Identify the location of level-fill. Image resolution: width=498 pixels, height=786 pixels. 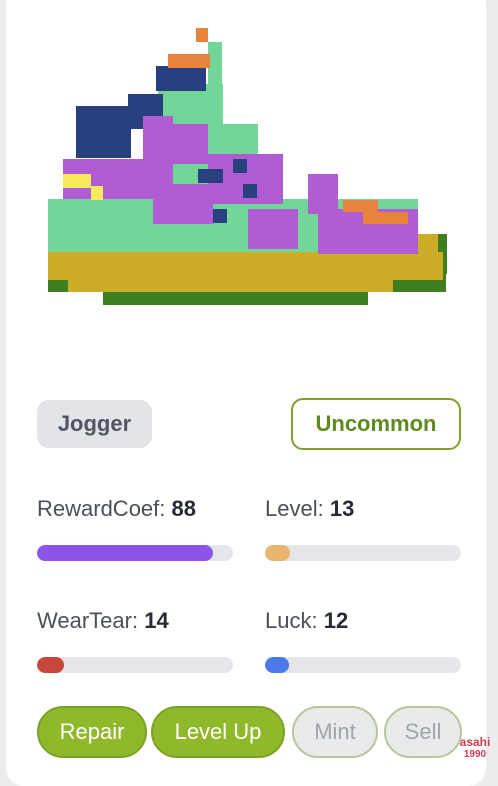
(278, 553).